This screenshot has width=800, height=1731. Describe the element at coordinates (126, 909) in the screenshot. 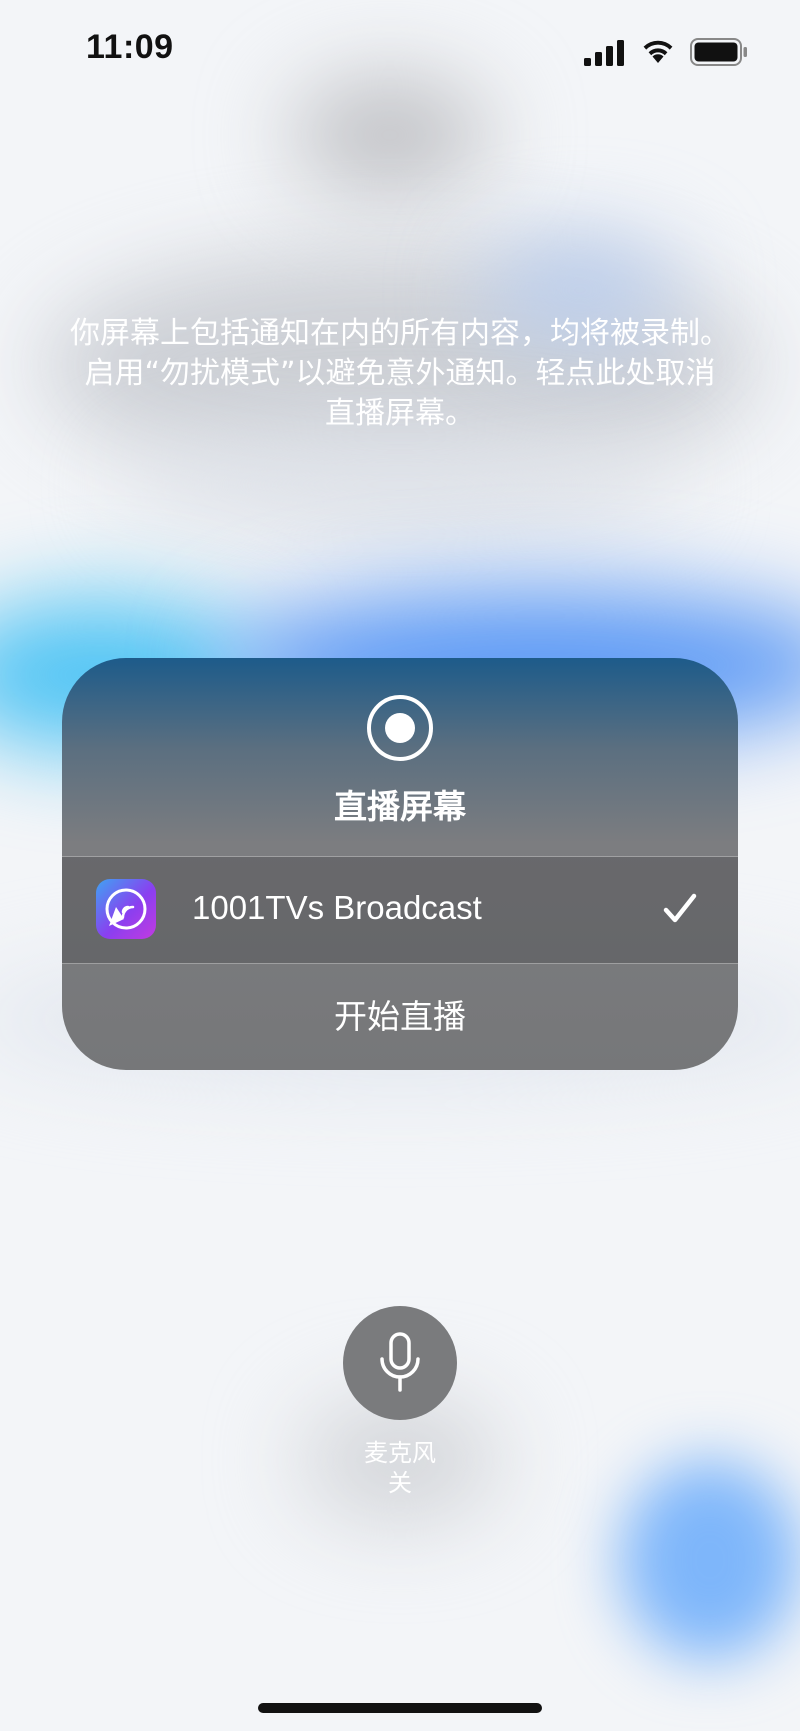

I see `broadcast-app-icon` at that location.